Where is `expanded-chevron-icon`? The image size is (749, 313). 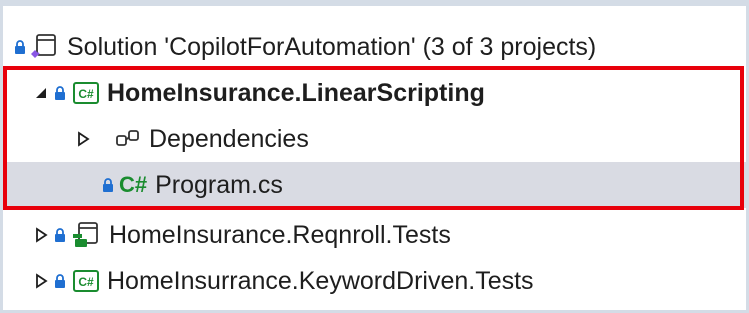
expanded-chevron-icon is located at coordinates (41, 93).